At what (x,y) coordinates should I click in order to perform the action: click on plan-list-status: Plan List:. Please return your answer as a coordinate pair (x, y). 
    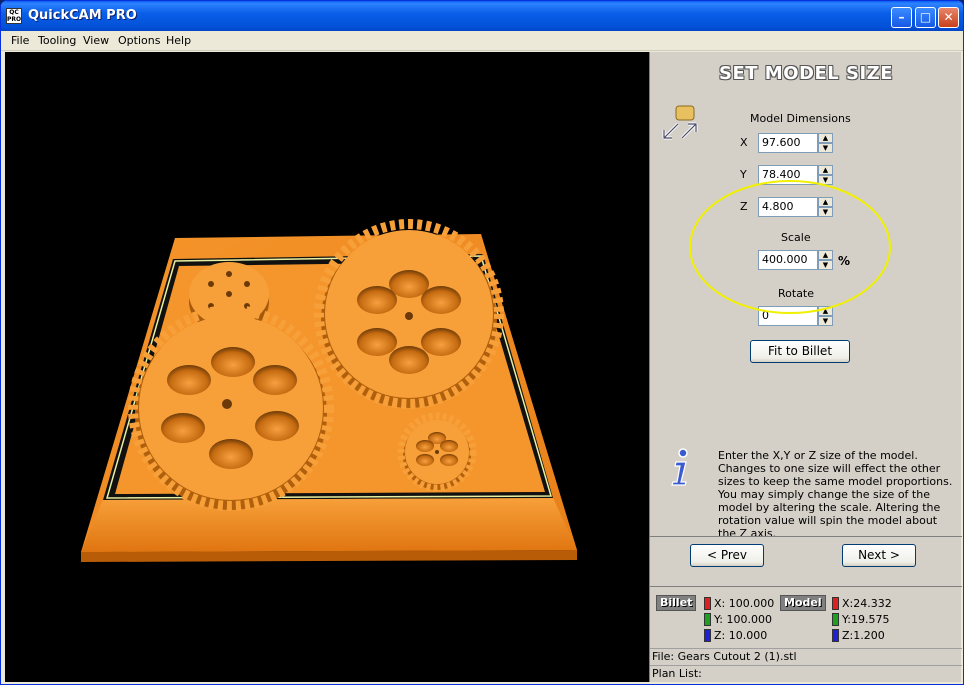
    Looking at the image, I should click on (806, 673).